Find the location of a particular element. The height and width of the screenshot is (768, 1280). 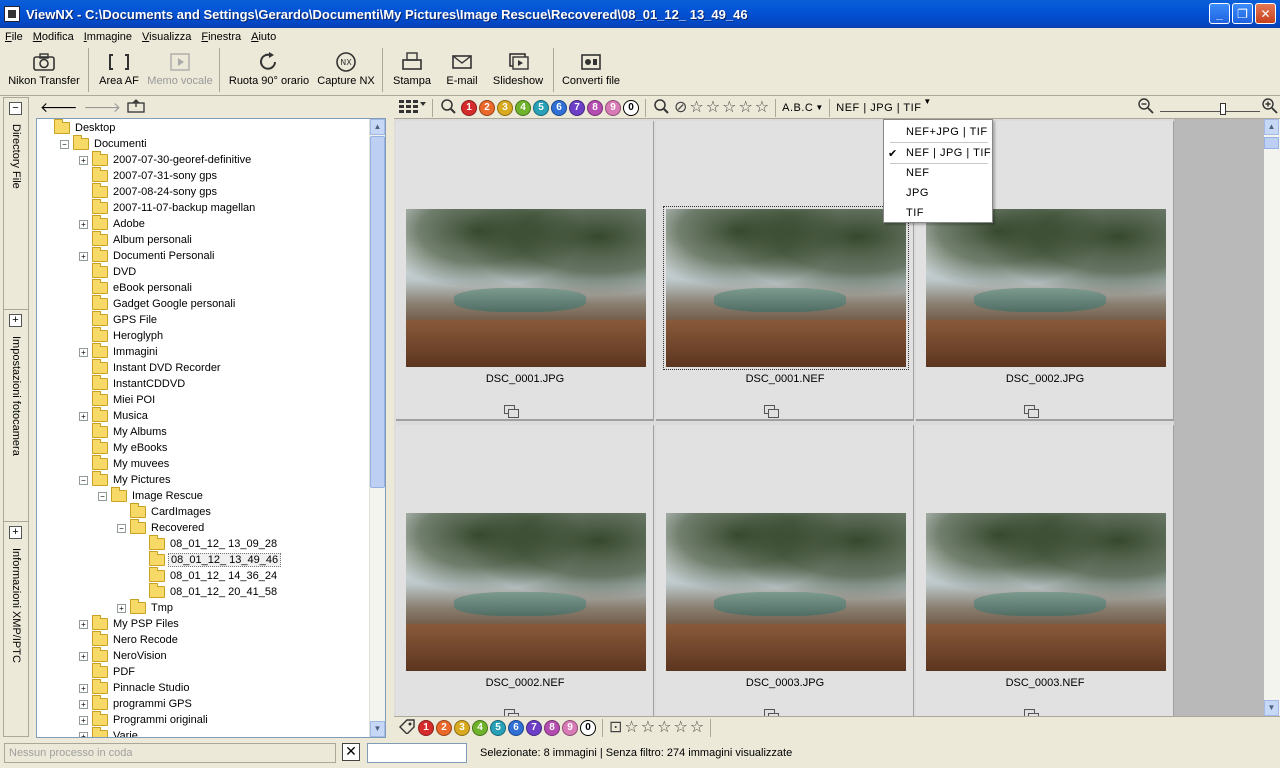

scroll-up-icon: ▲ is located at coordinates (1271, 127).